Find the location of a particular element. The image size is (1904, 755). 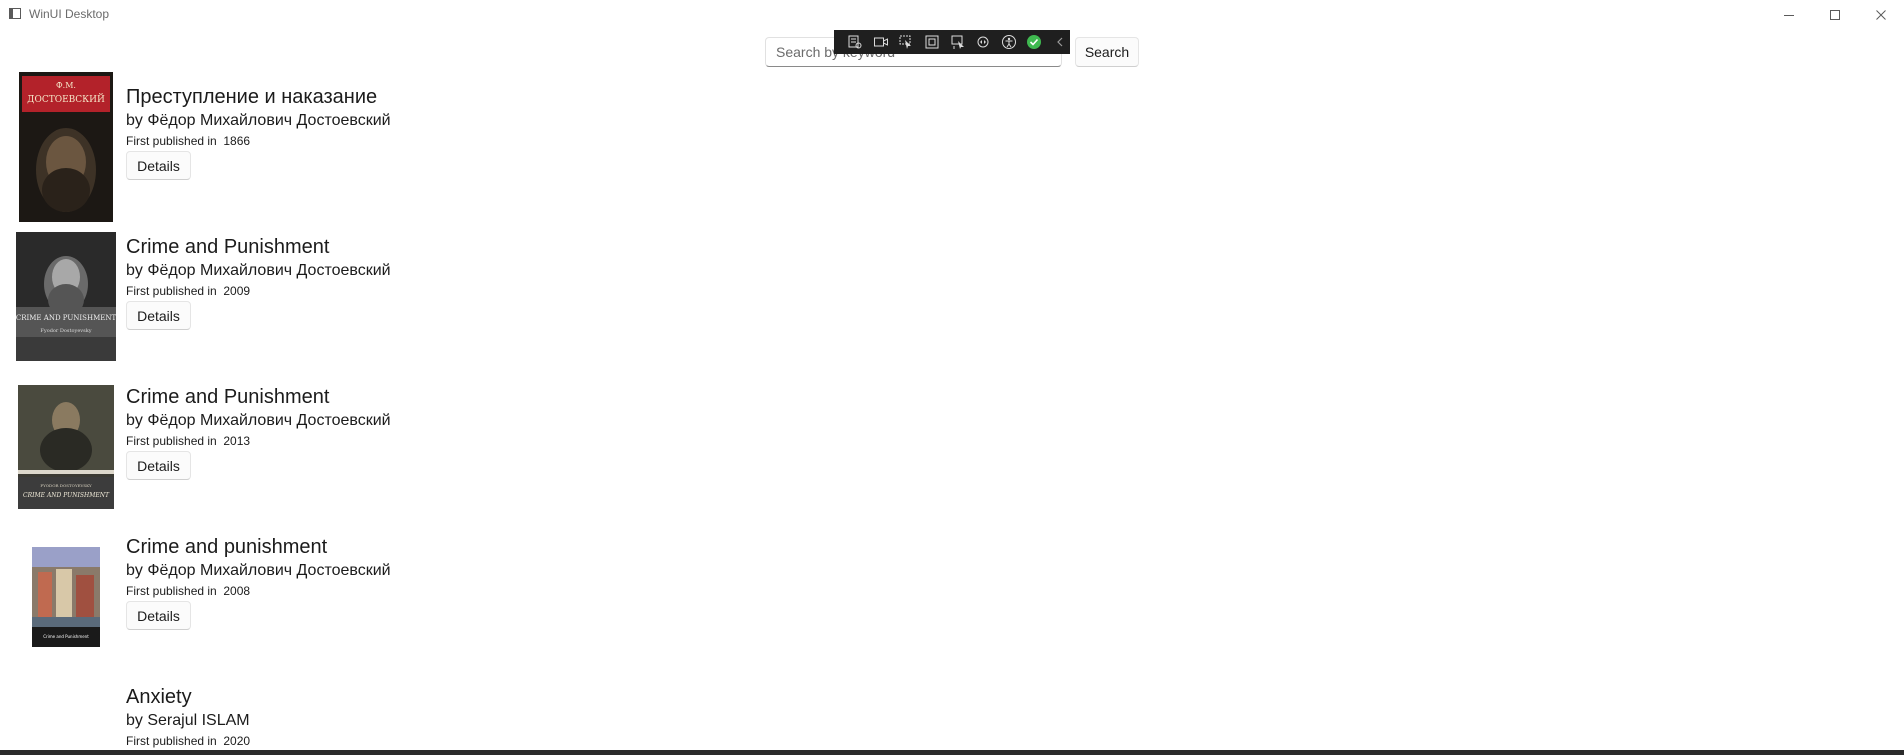

minimize-button is located at coordinates (1789, 15).